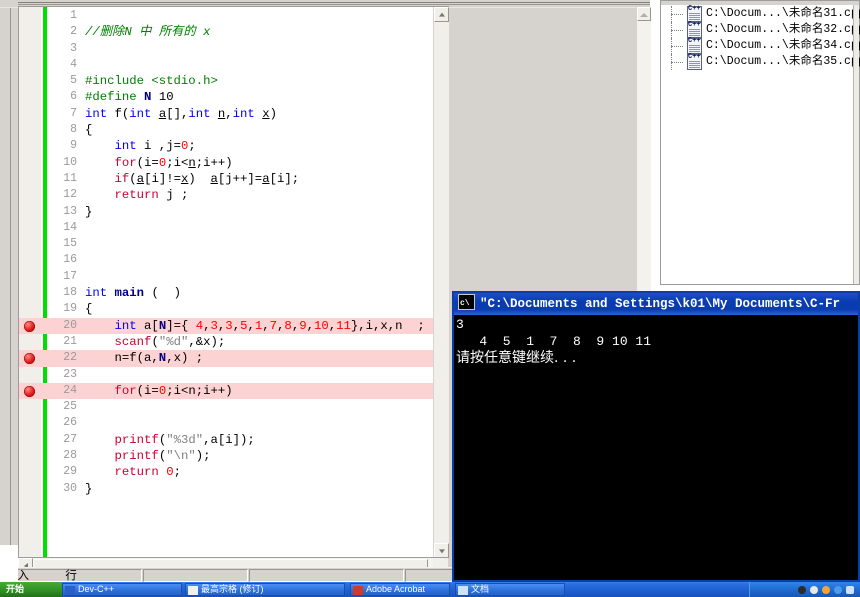 Image resolution: width=860 pixels, height=597 pixels. Describe the element at coordinates (234, 293) in the screenshot. I see `code-line: 18 int main ( )` at that location.